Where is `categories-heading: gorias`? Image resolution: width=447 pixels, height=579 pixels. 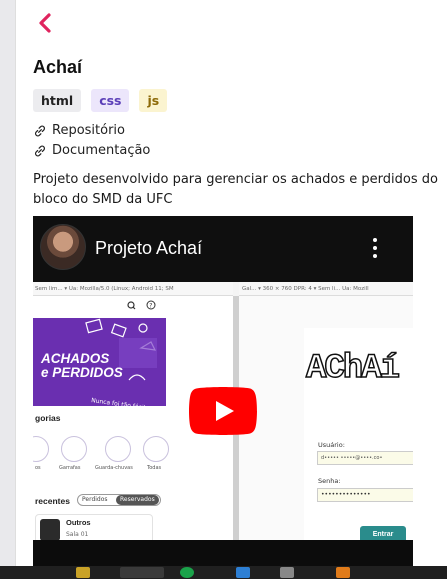 categories-heading: gorias is located at coordinates (48, 418).